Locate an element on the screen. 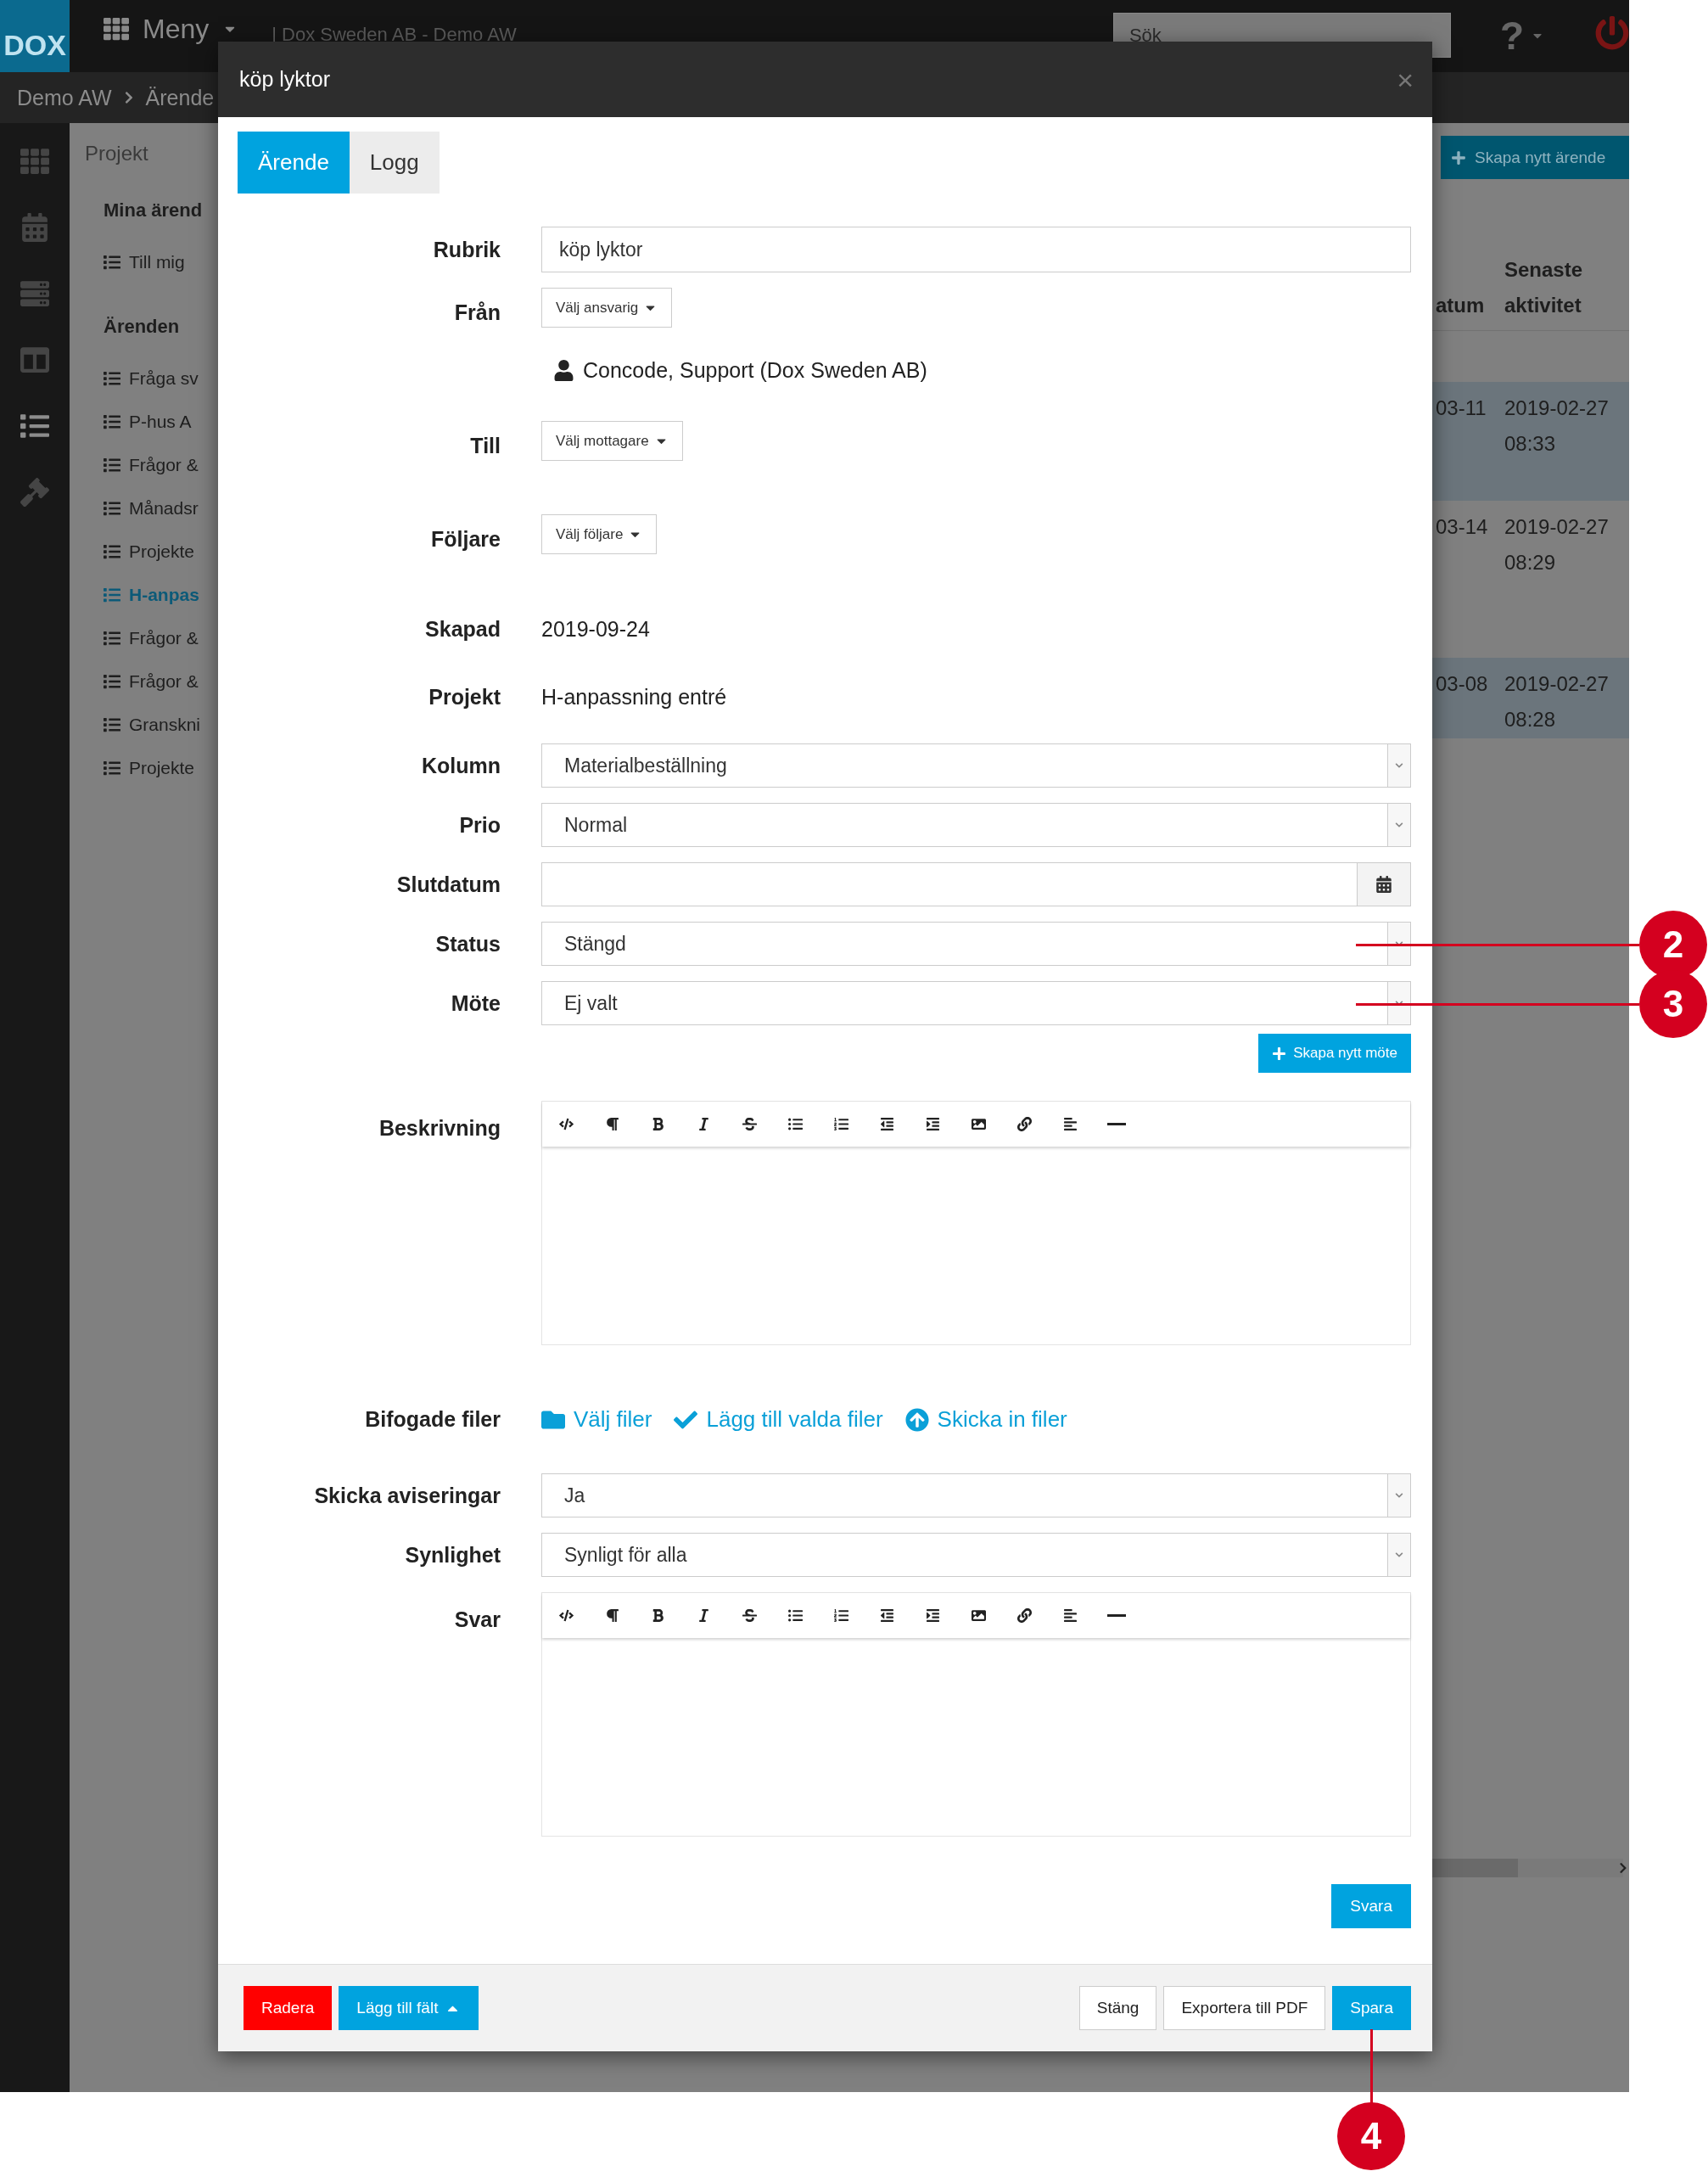 The width and height of the screenshot is (1708, 2171). select-field: Ej valt is located at coordinates (976, 1003).